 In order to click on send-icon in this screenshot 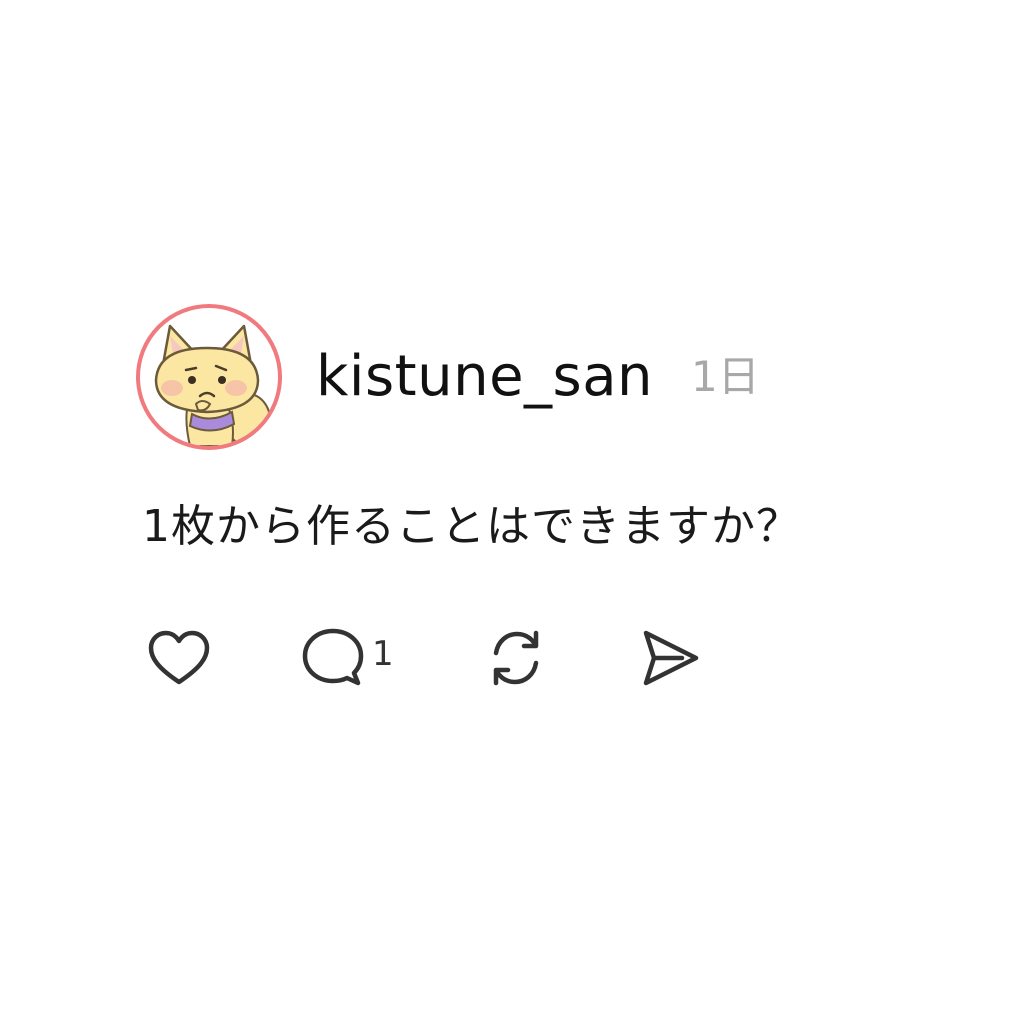, I will do `click(670, 658)`.